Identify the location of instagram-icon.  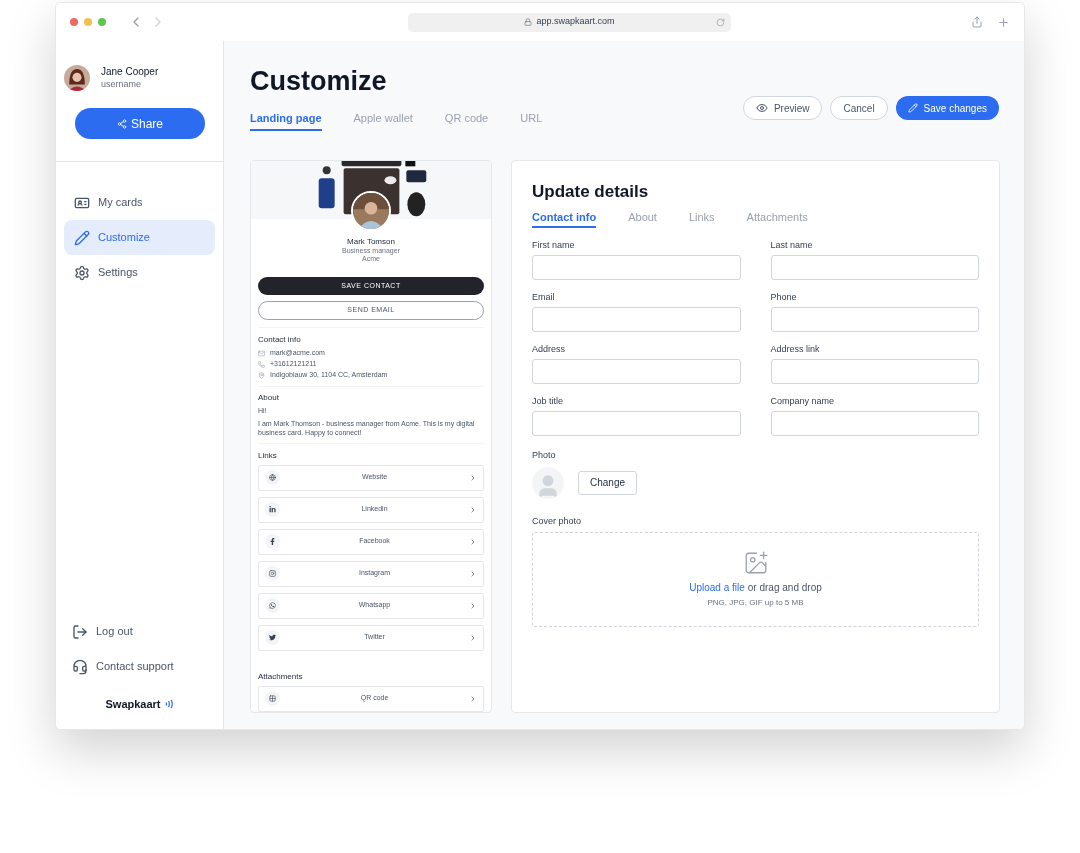
(272, 573).